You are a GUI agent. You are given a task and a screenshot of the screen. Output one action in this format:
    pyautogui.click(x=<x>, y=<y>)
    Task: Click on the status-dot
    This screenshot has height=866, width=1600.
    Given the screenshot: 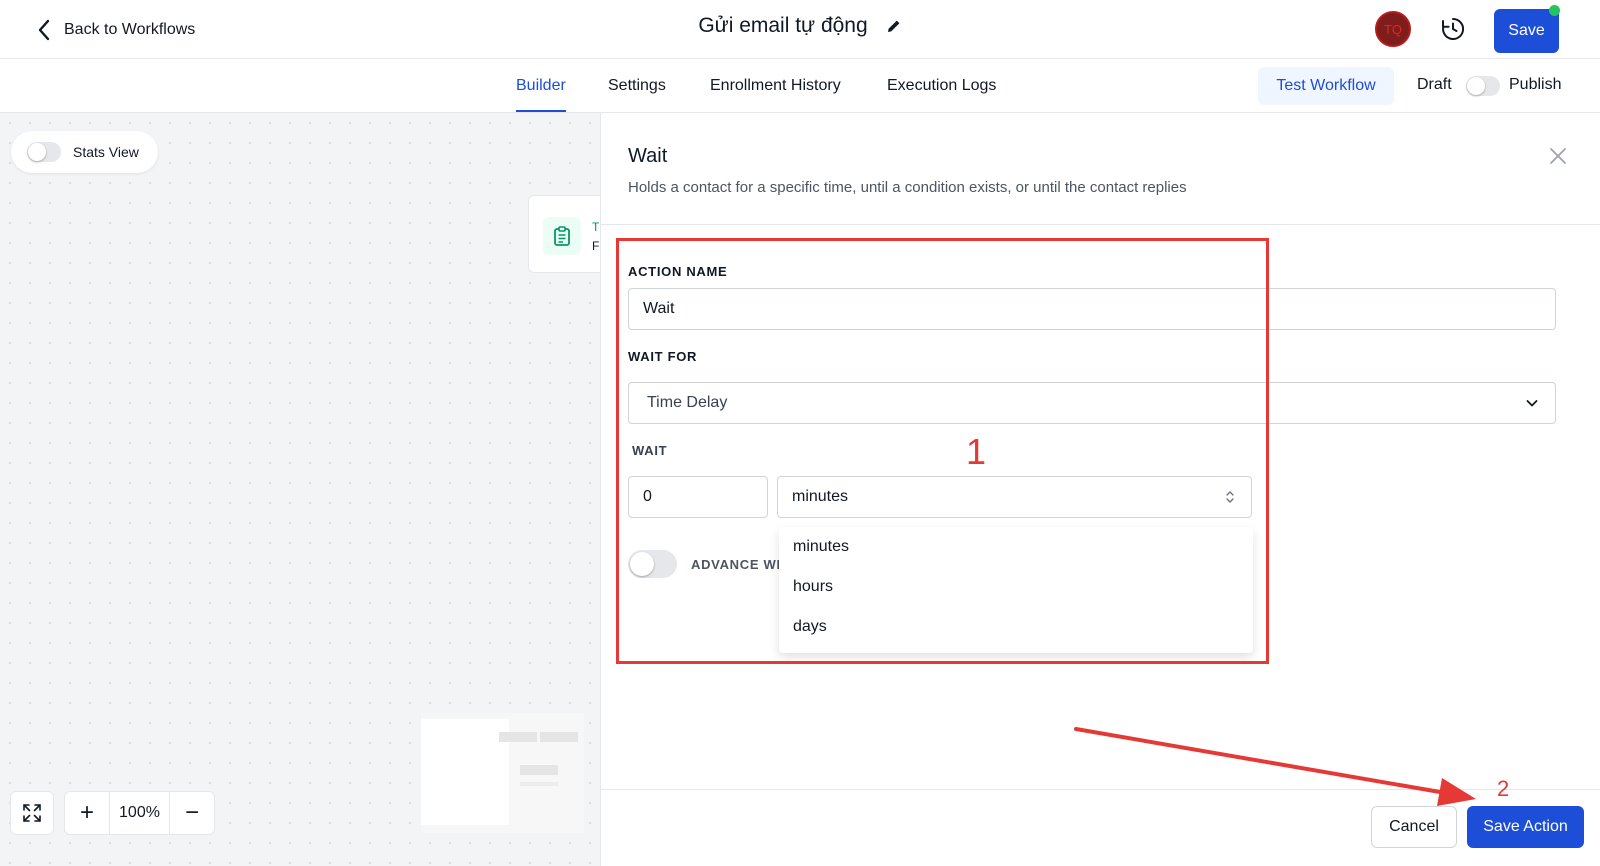 What is the action you would take?
    pyautogui.click(x=1554, y=10)
    